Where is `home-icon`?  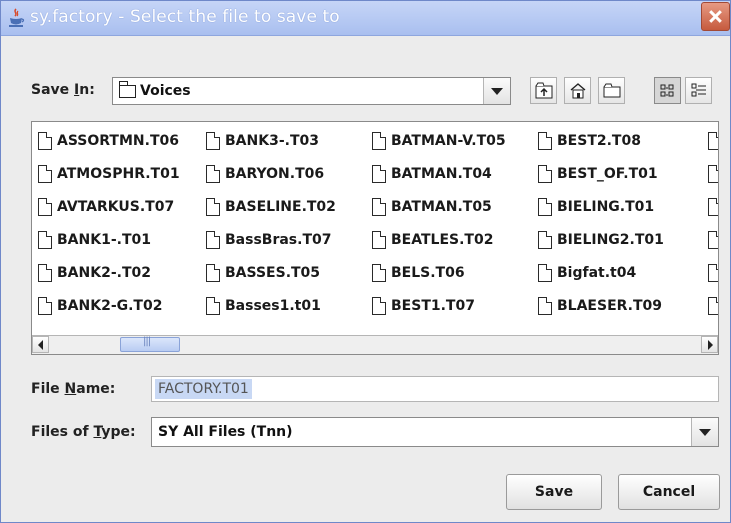
home-icon is located at coordinates (578, 91).